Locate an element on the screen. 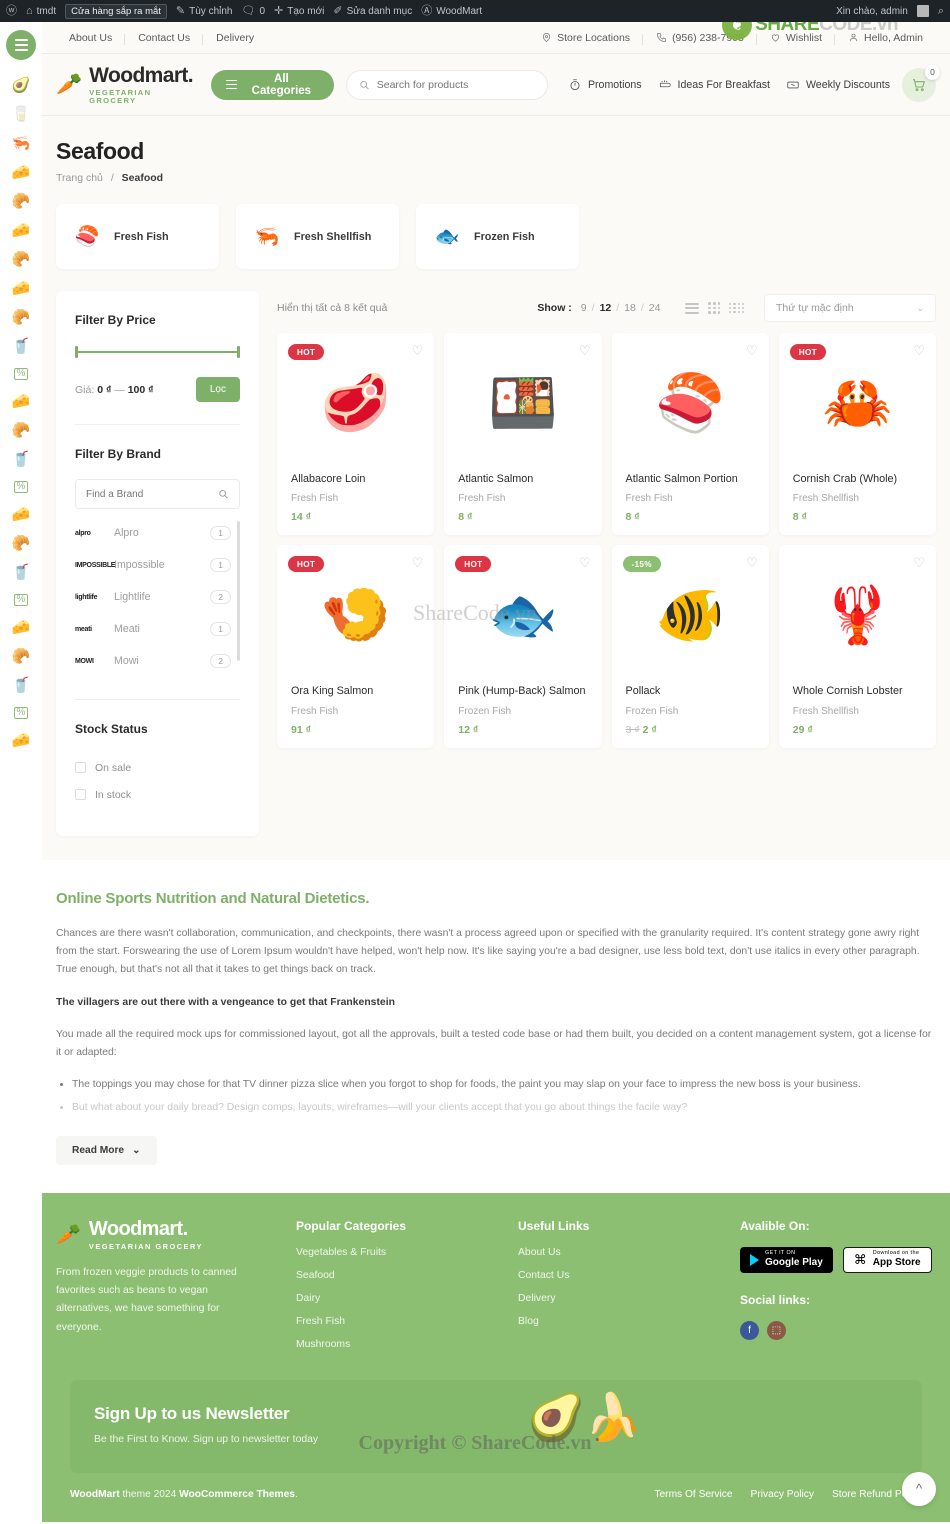  price-range-slider is located at coordinates (157, 352).